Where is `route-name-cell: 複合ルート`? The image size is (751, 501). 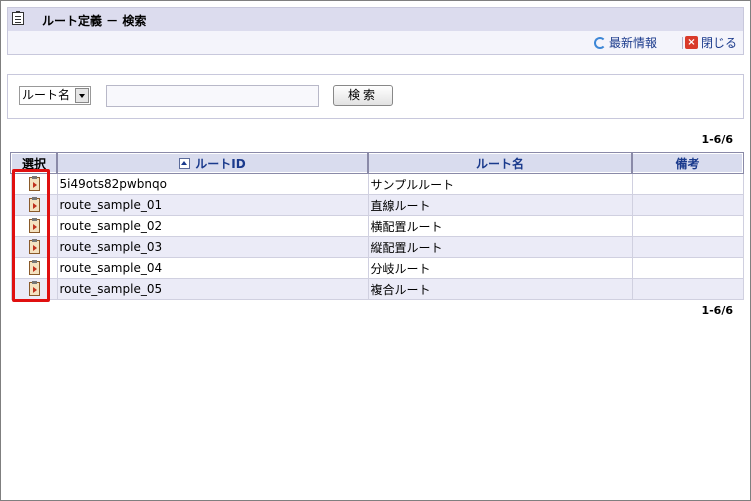 route-name-cell: 複合ルート is located at coordinates (500, 289).